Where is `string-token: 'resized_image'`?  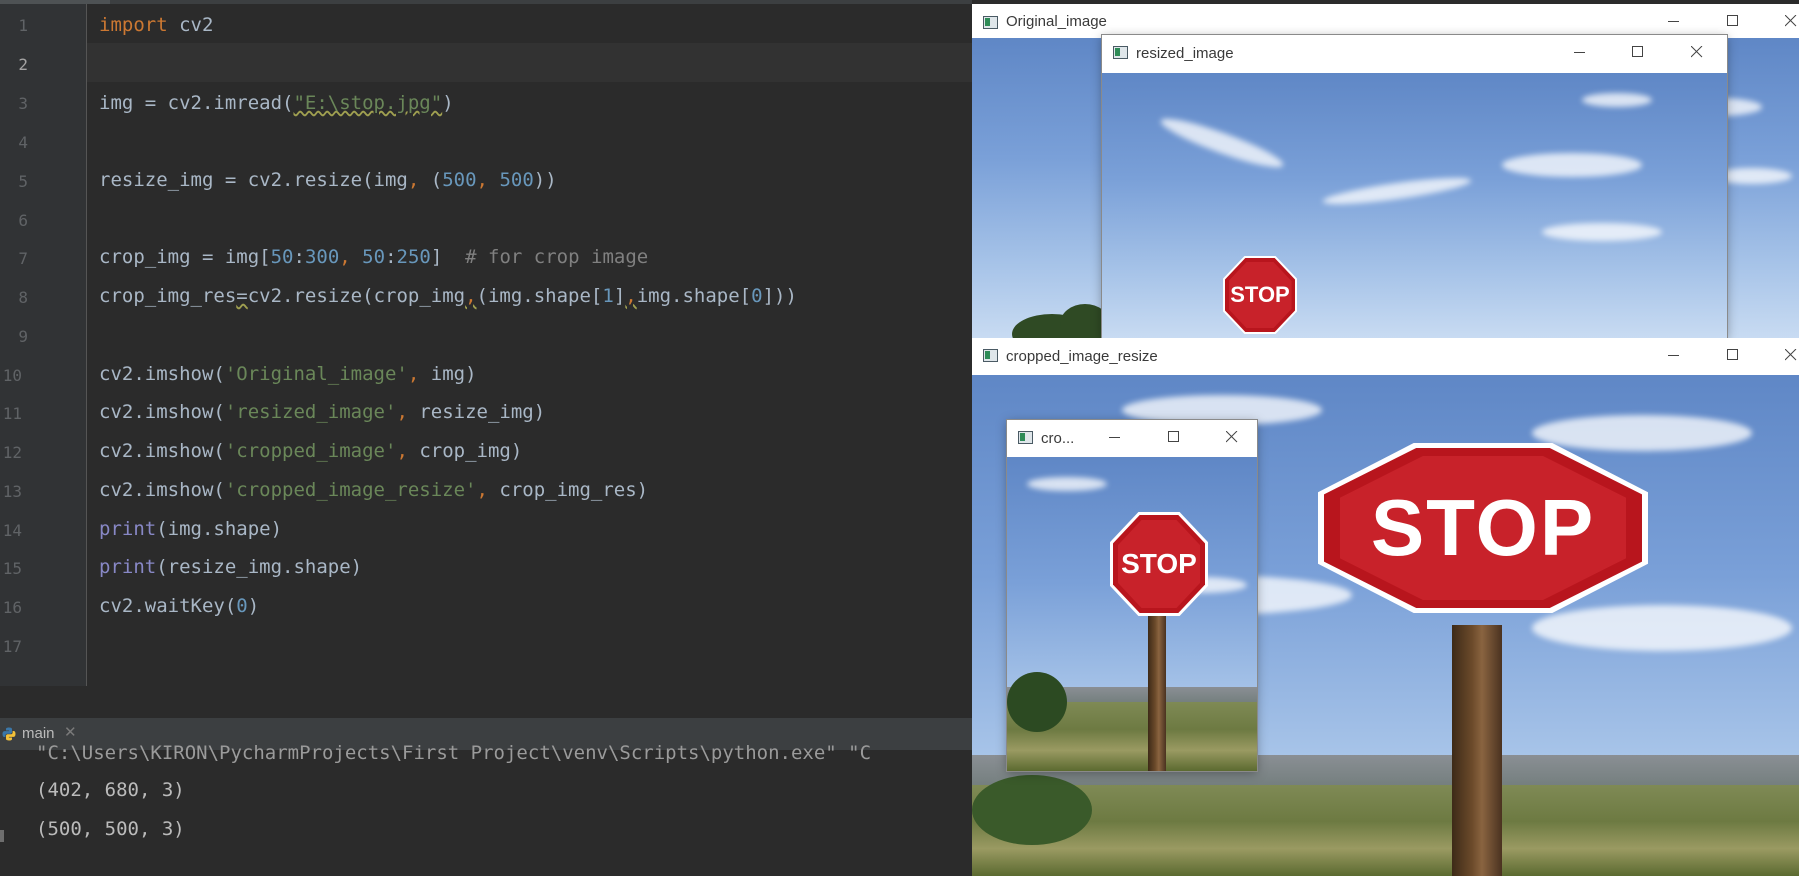 string-token: 'resized_image' is located at coordinates (310, 412).